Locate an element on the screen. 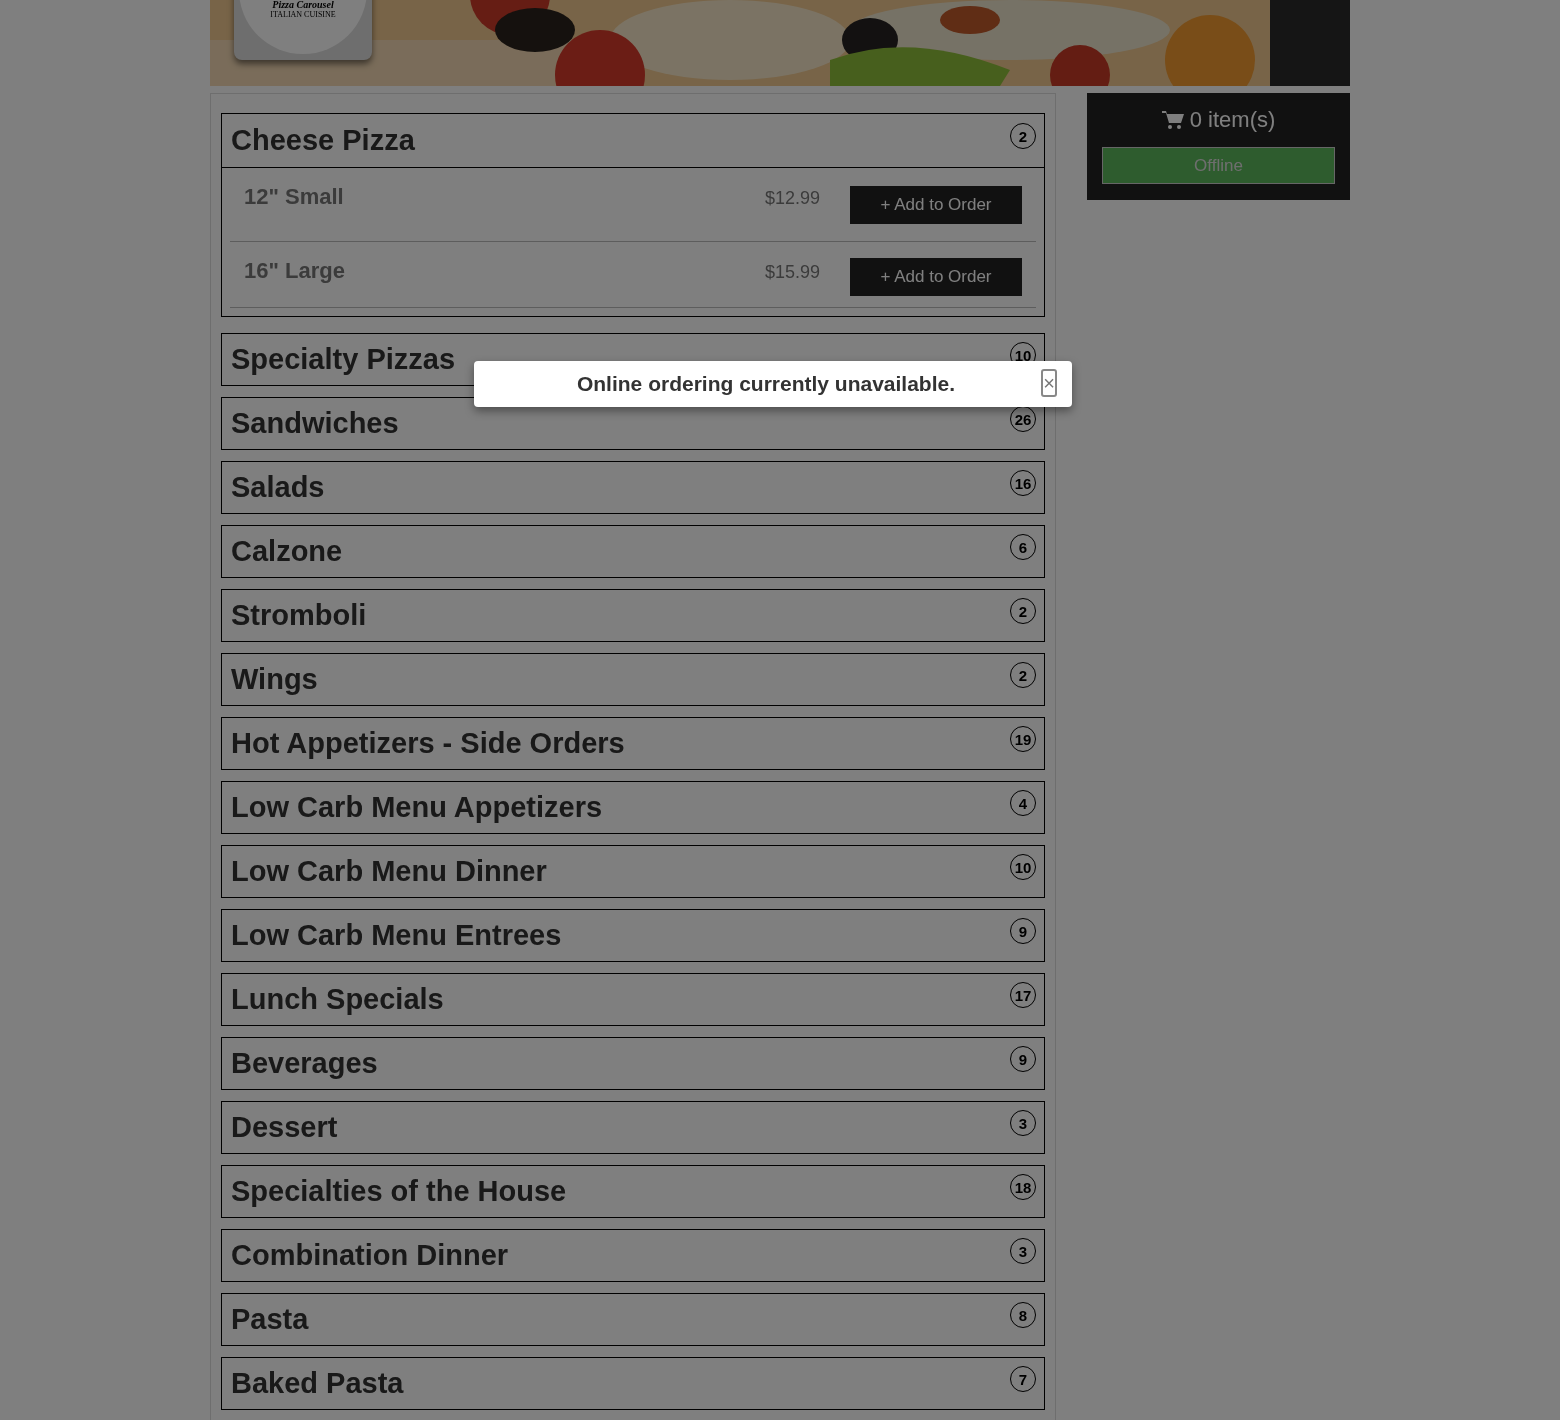 The image size is (1560, 1420). category-header: Low Carb Menu Dinner 10 is located at coordinates (633, 871).